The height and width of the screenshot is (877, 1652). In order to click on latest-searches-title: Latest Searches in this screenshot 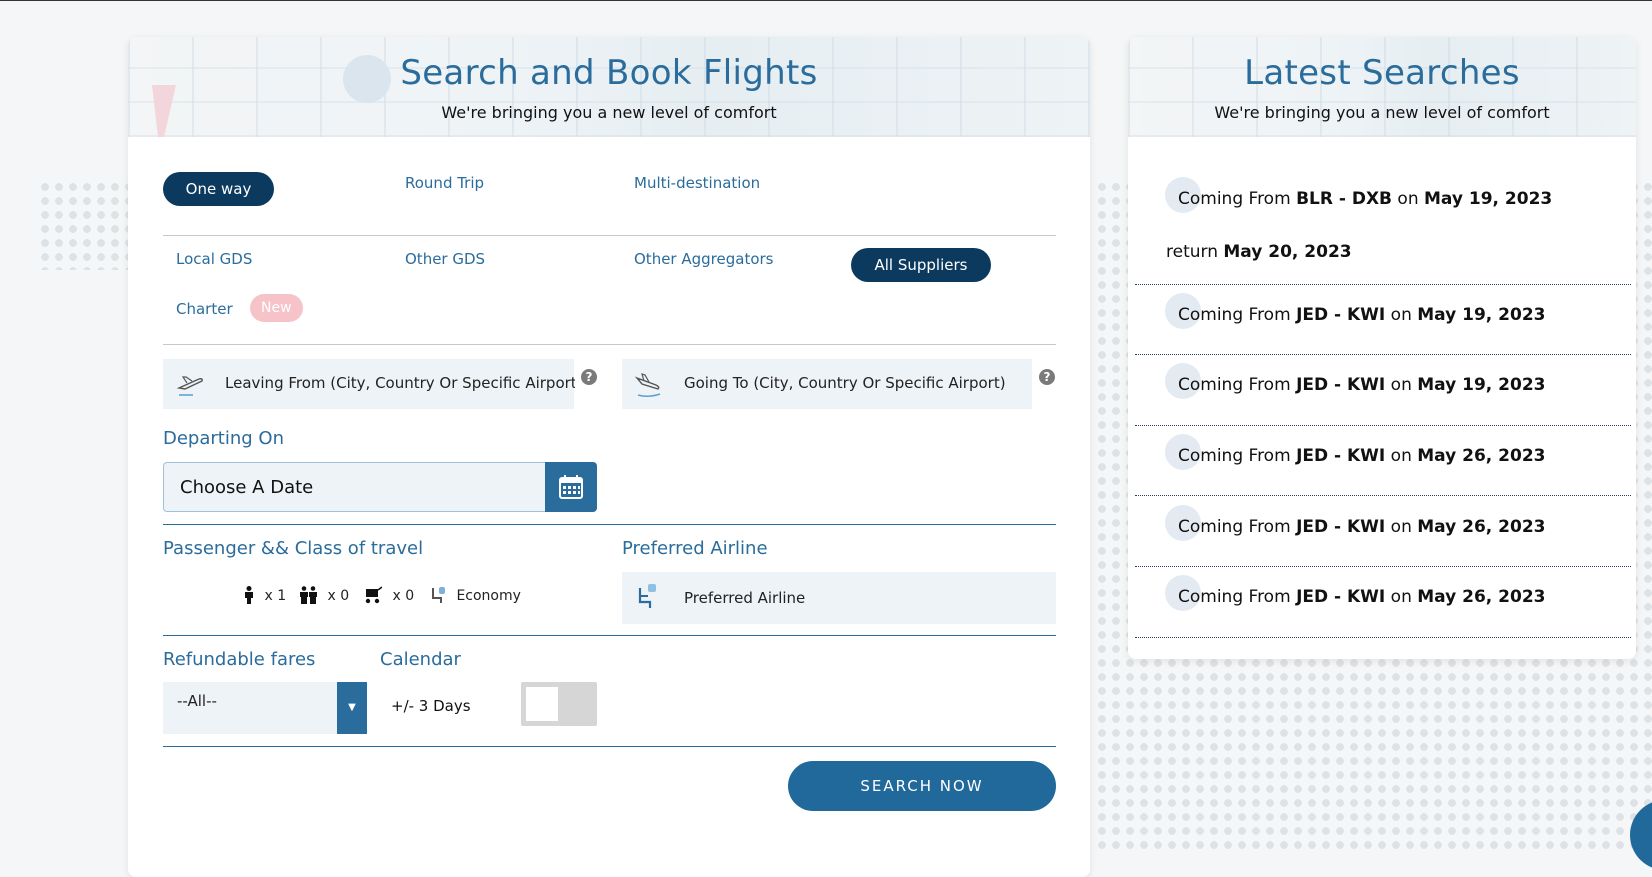, I will do `click(1382, 73)`.